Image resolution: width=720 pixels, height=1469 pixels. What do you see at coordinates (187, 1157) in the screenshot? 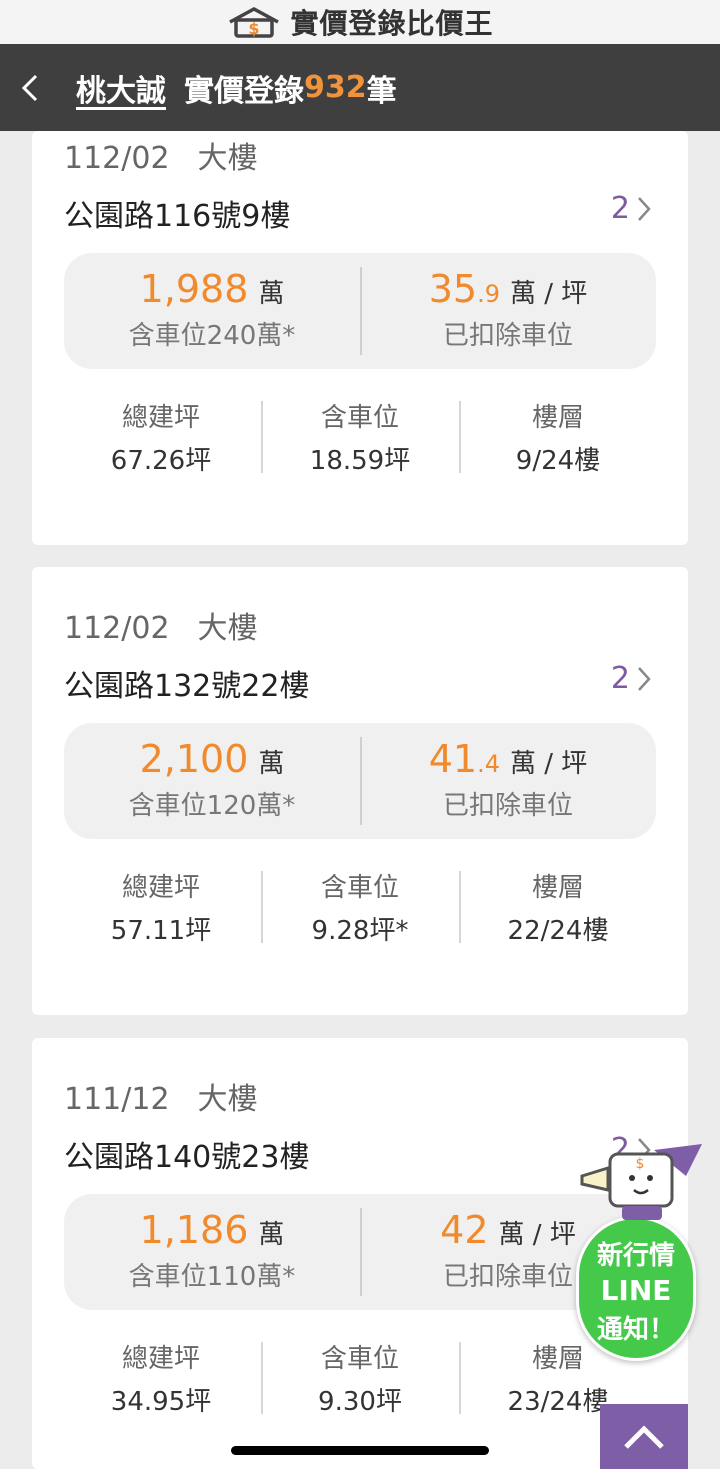
I see `listing-address: 公園路140號23樓` at bounding box center [187, 1157].